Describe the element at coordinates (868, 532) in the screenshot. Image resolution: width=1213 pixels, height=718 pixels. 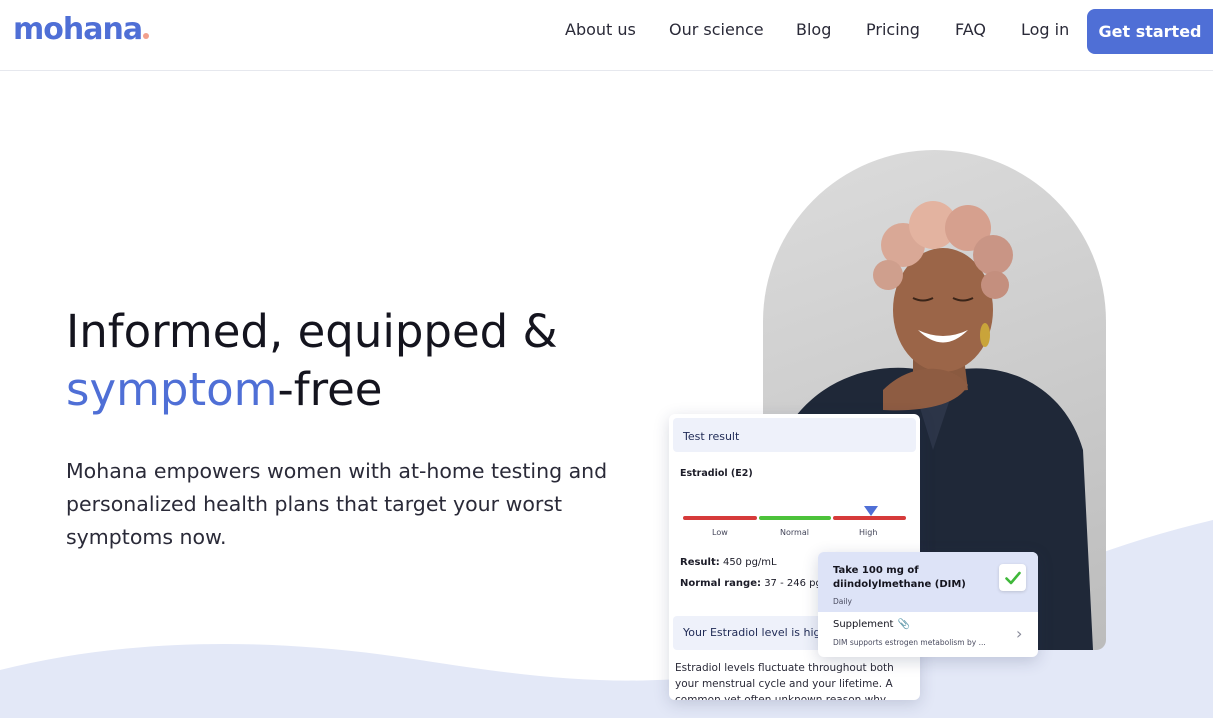
I see `level-label-high: High` at that location.